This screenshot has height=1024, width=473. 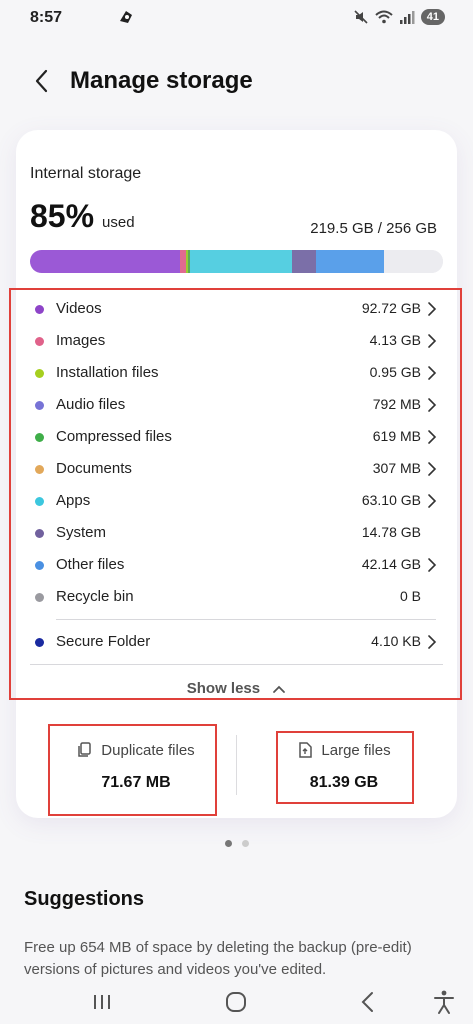 I want to click on battery-icon: 41, so click(x=432, y=17).